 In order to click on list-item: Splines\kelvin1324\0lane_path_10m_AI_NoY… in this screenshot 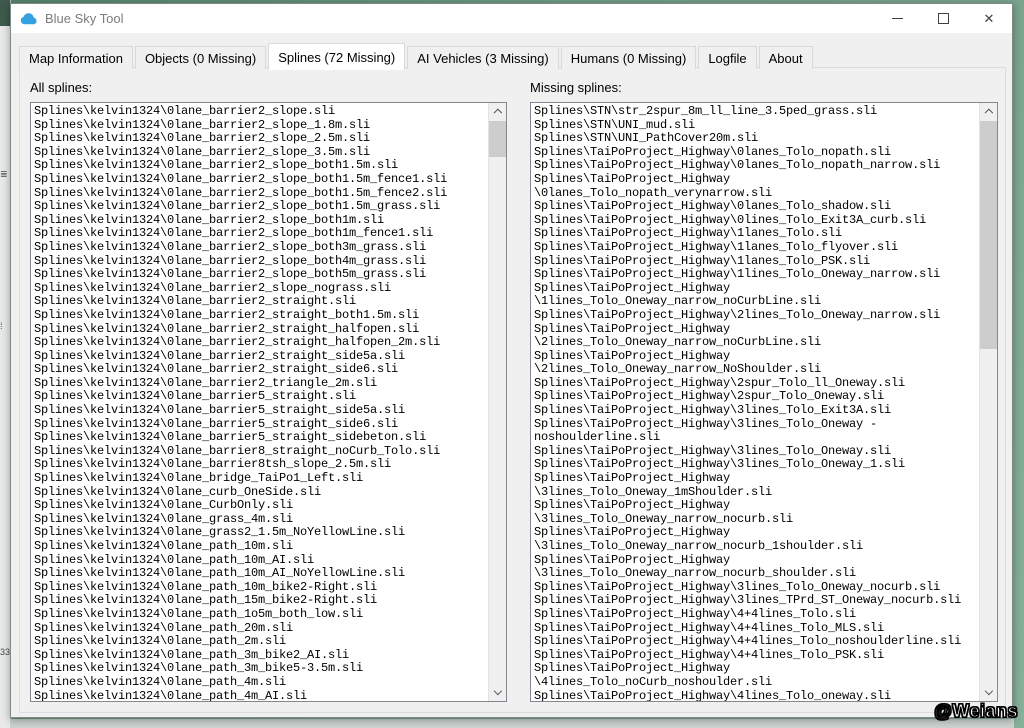, I will do `click(260, 574)`.